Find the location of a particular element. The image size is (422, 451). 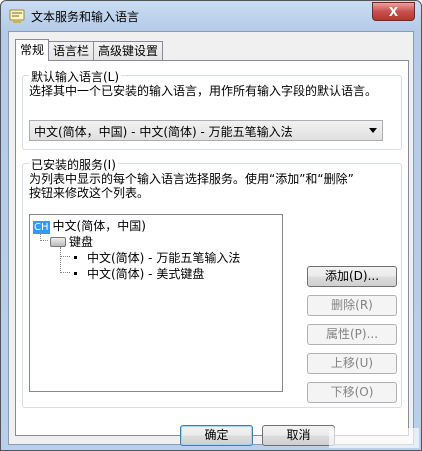

tab-advanced-key-settings: 高级键设置 is located at coordinates (128, 51).